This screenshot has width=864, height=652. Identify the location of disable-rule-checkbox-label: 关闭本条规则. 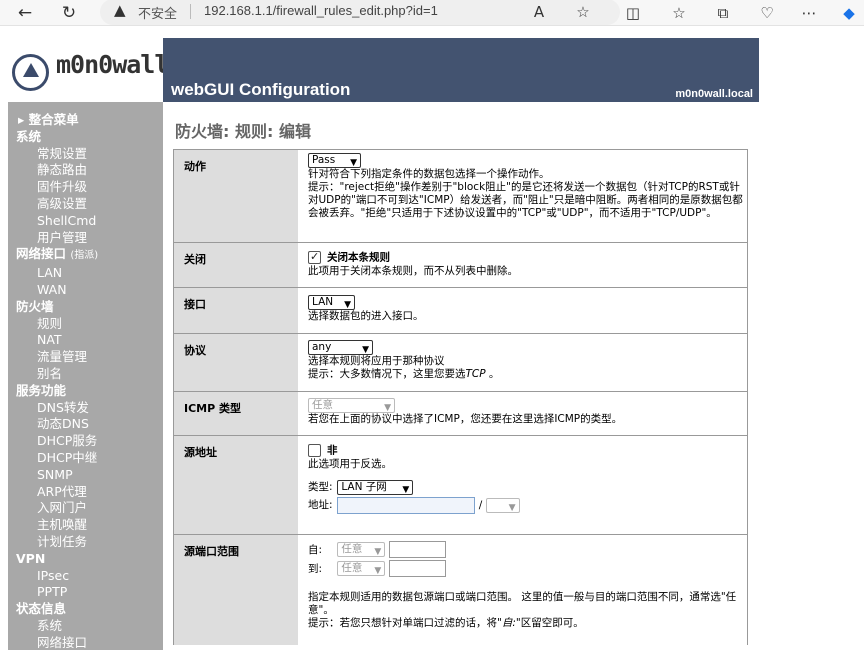
(358, 257).